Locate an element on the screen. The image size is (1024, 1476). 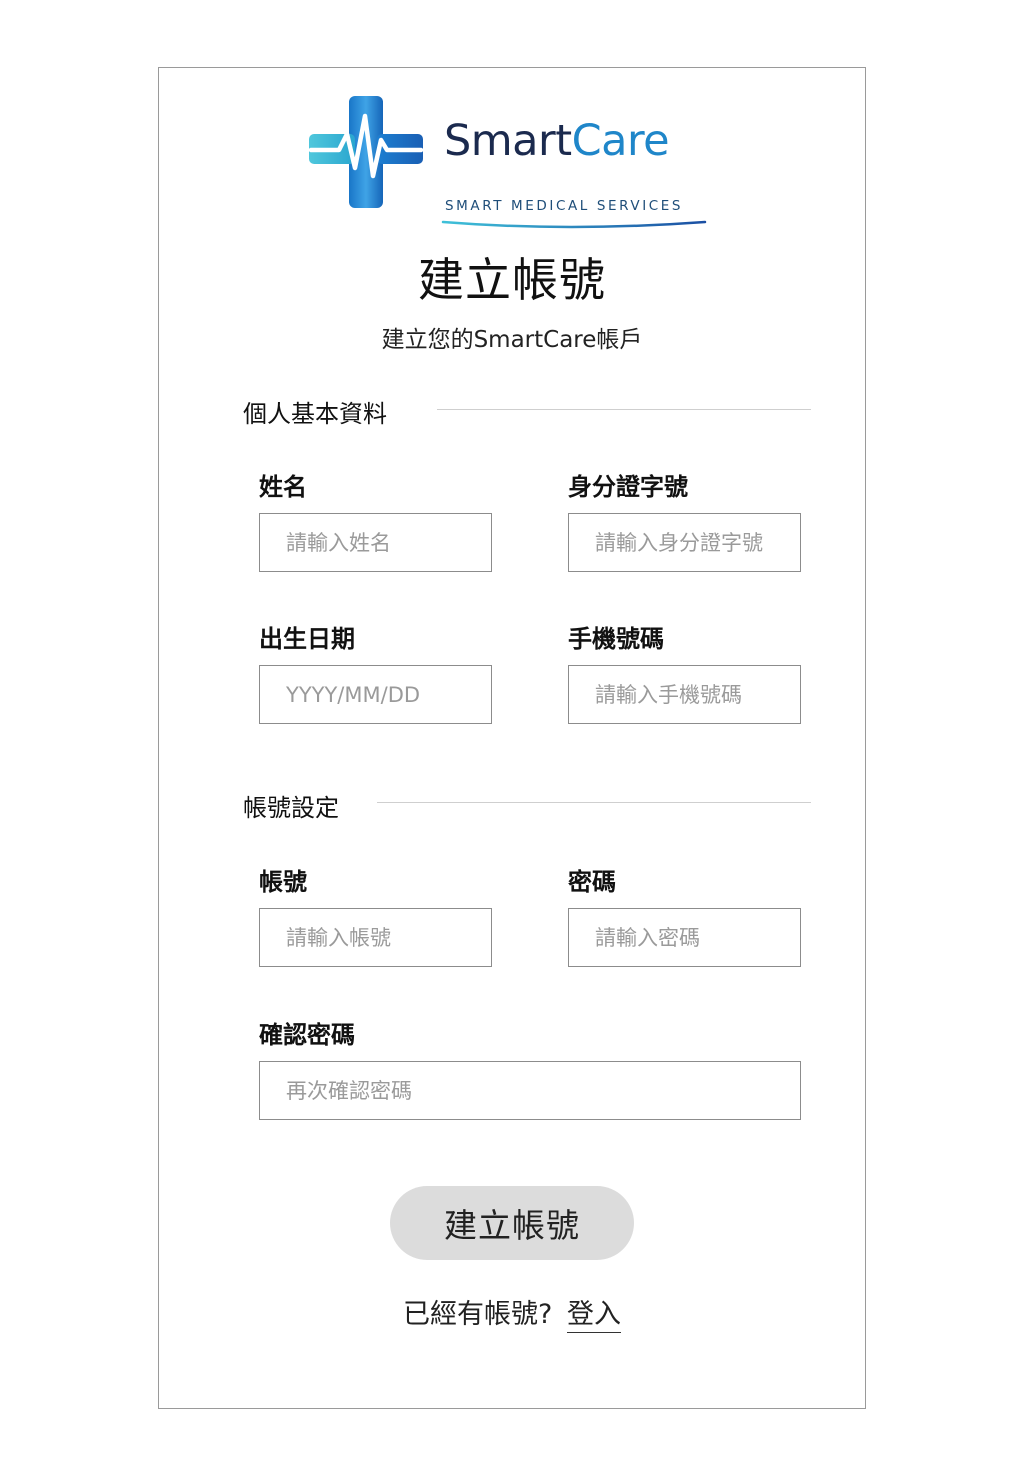
brand-tagline: SMART MEDICAL SERVICES is located at coordinates (564, 206).